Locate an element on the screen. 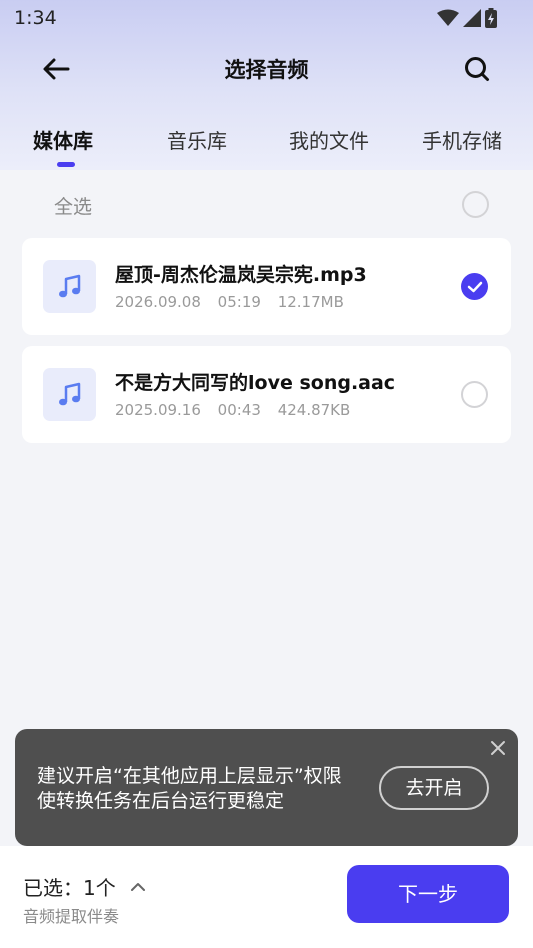 The width and height of the screenshot is (533, 948). next-step-button: 下一步 is located at coordinates (428, 894).